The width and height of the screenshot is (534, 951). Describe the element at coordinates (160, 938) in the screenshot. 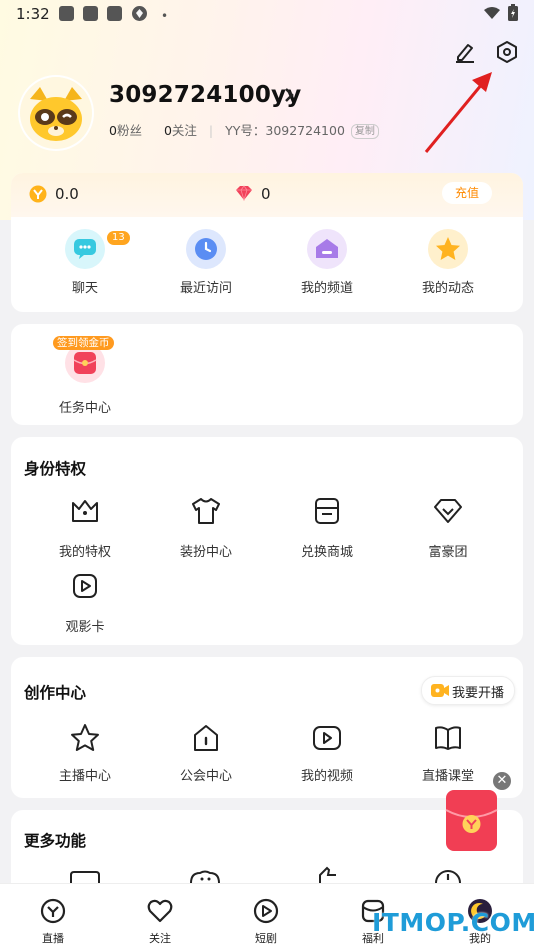

I see `tab-follow-label: 关注` at that location.